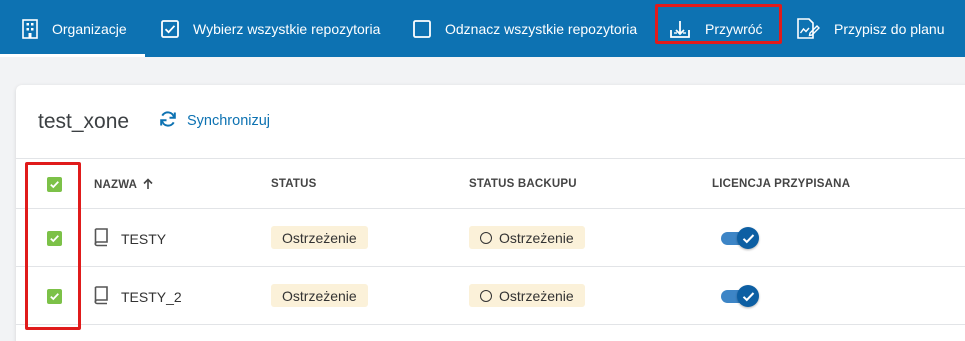 The height and width of the screenshot is (341, 965). Describe the element at coordinates (229, 121) in the screenshot. I see `sync-label: Synchronizuj` at that location.